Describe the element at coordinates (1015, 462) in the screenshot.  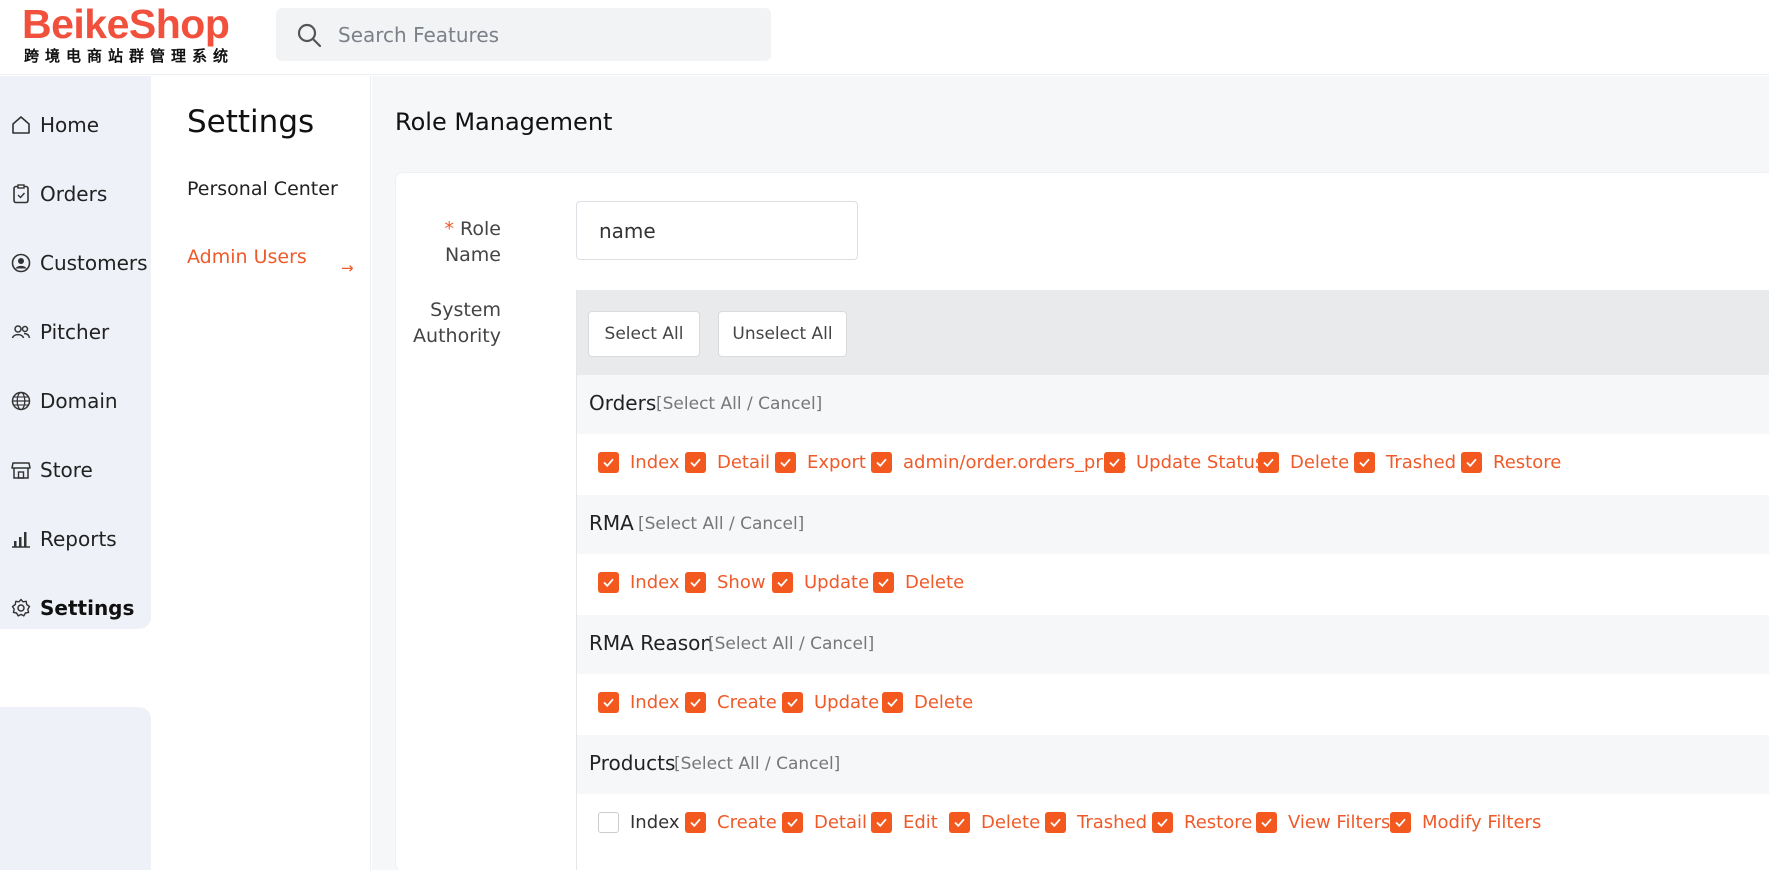
I see `permission-label: admin/order.orders_print` at that location.